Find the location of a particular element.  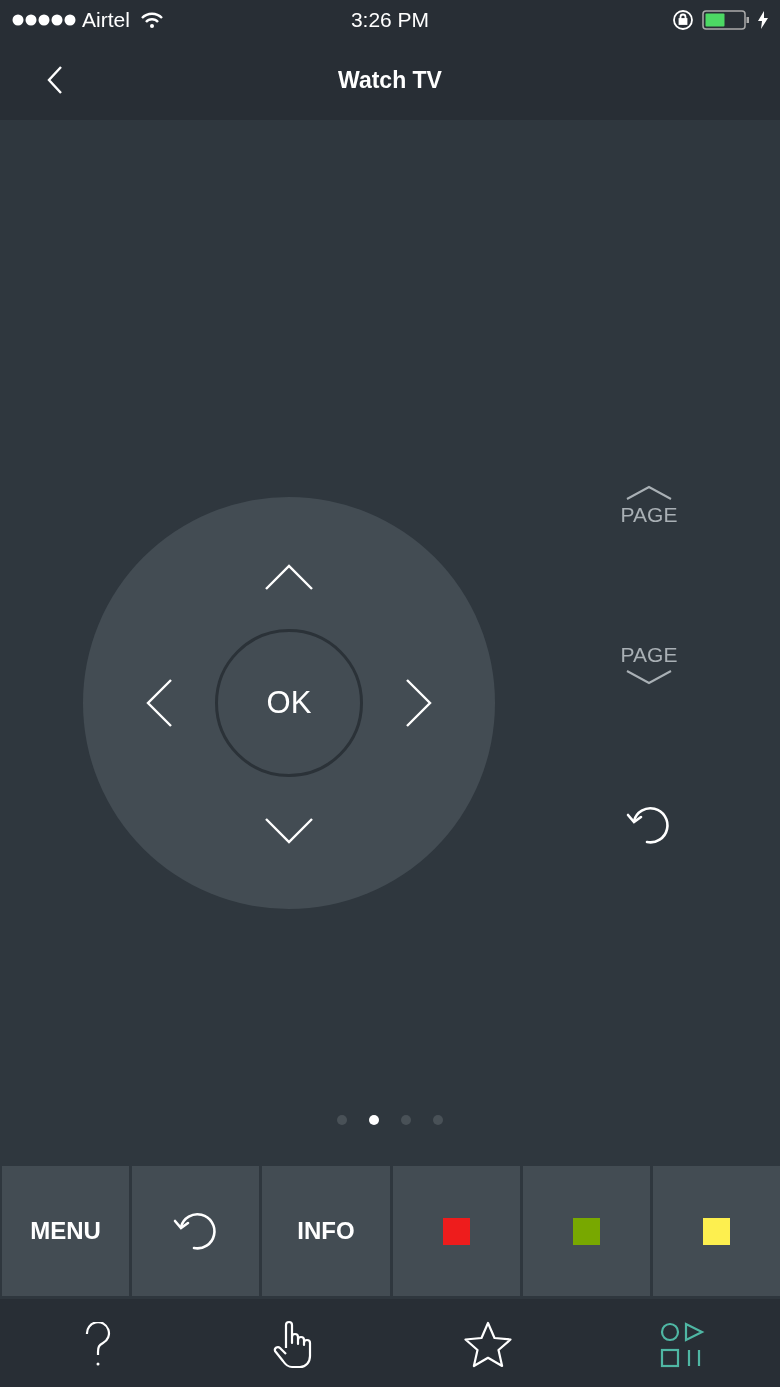

page-up-button: PAGE is located at coordinates (649, 506).